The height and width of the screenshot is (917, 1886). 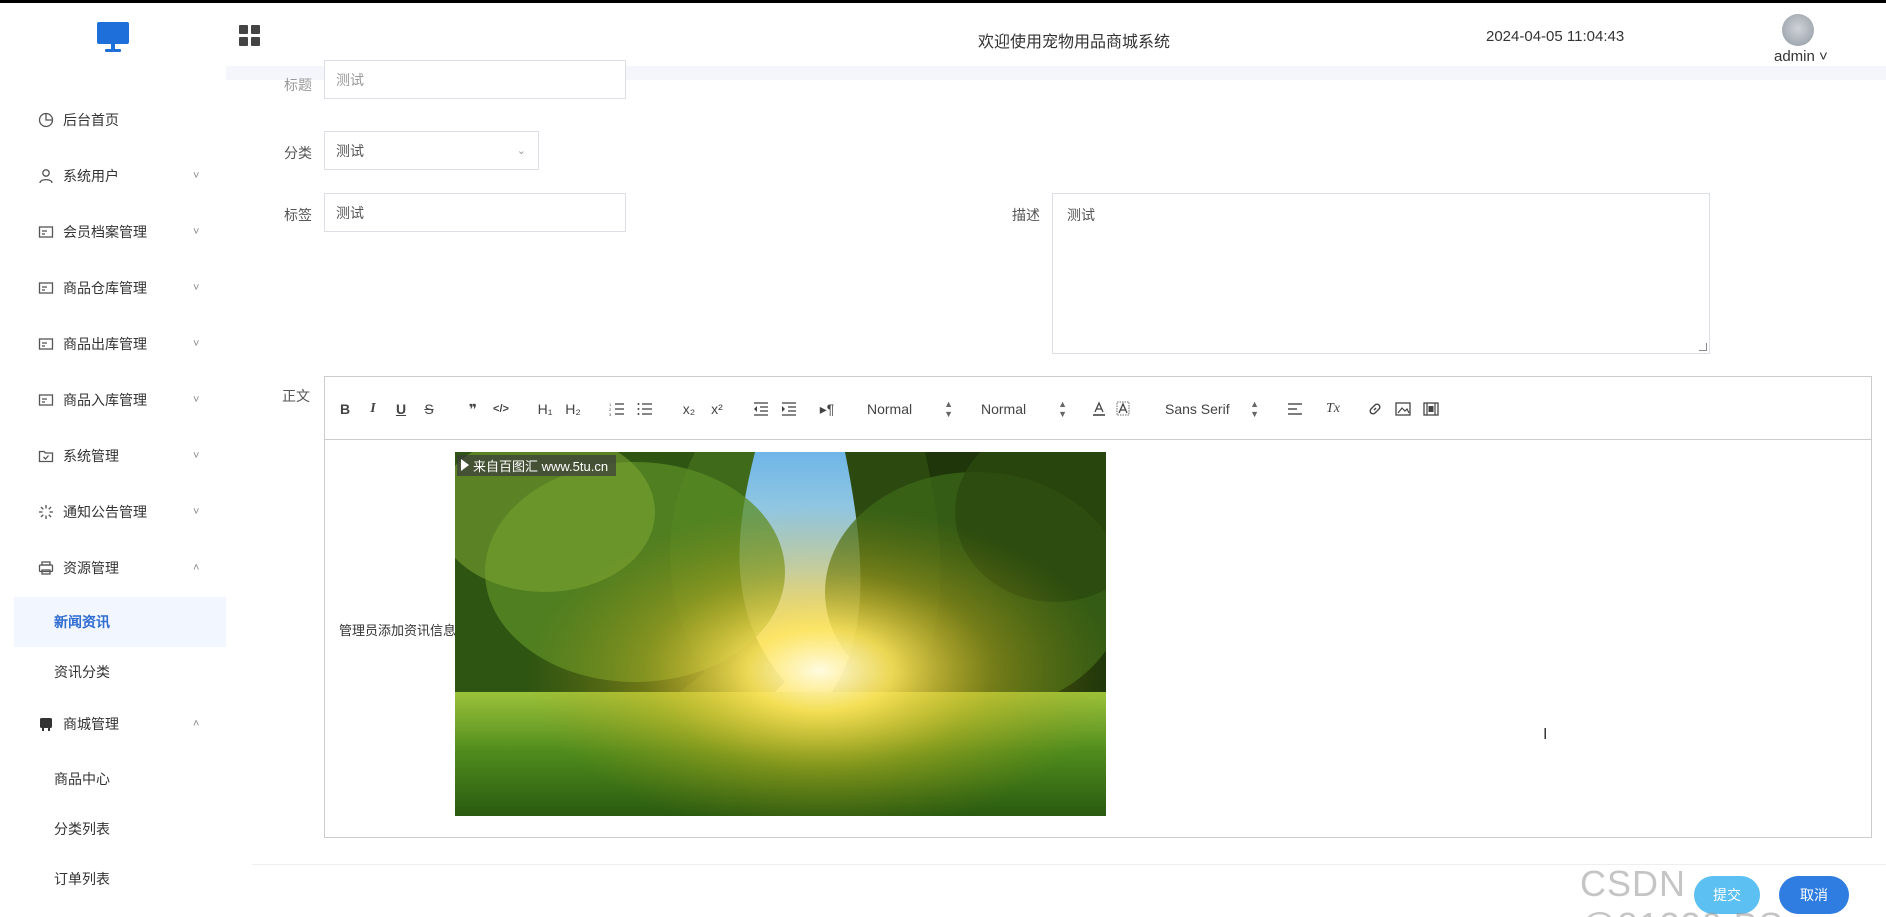 What do you see at coordinates (431, 150) in the screenshot?
I see `category-select: 测试 ⌄` at bounding box center [431, 150].